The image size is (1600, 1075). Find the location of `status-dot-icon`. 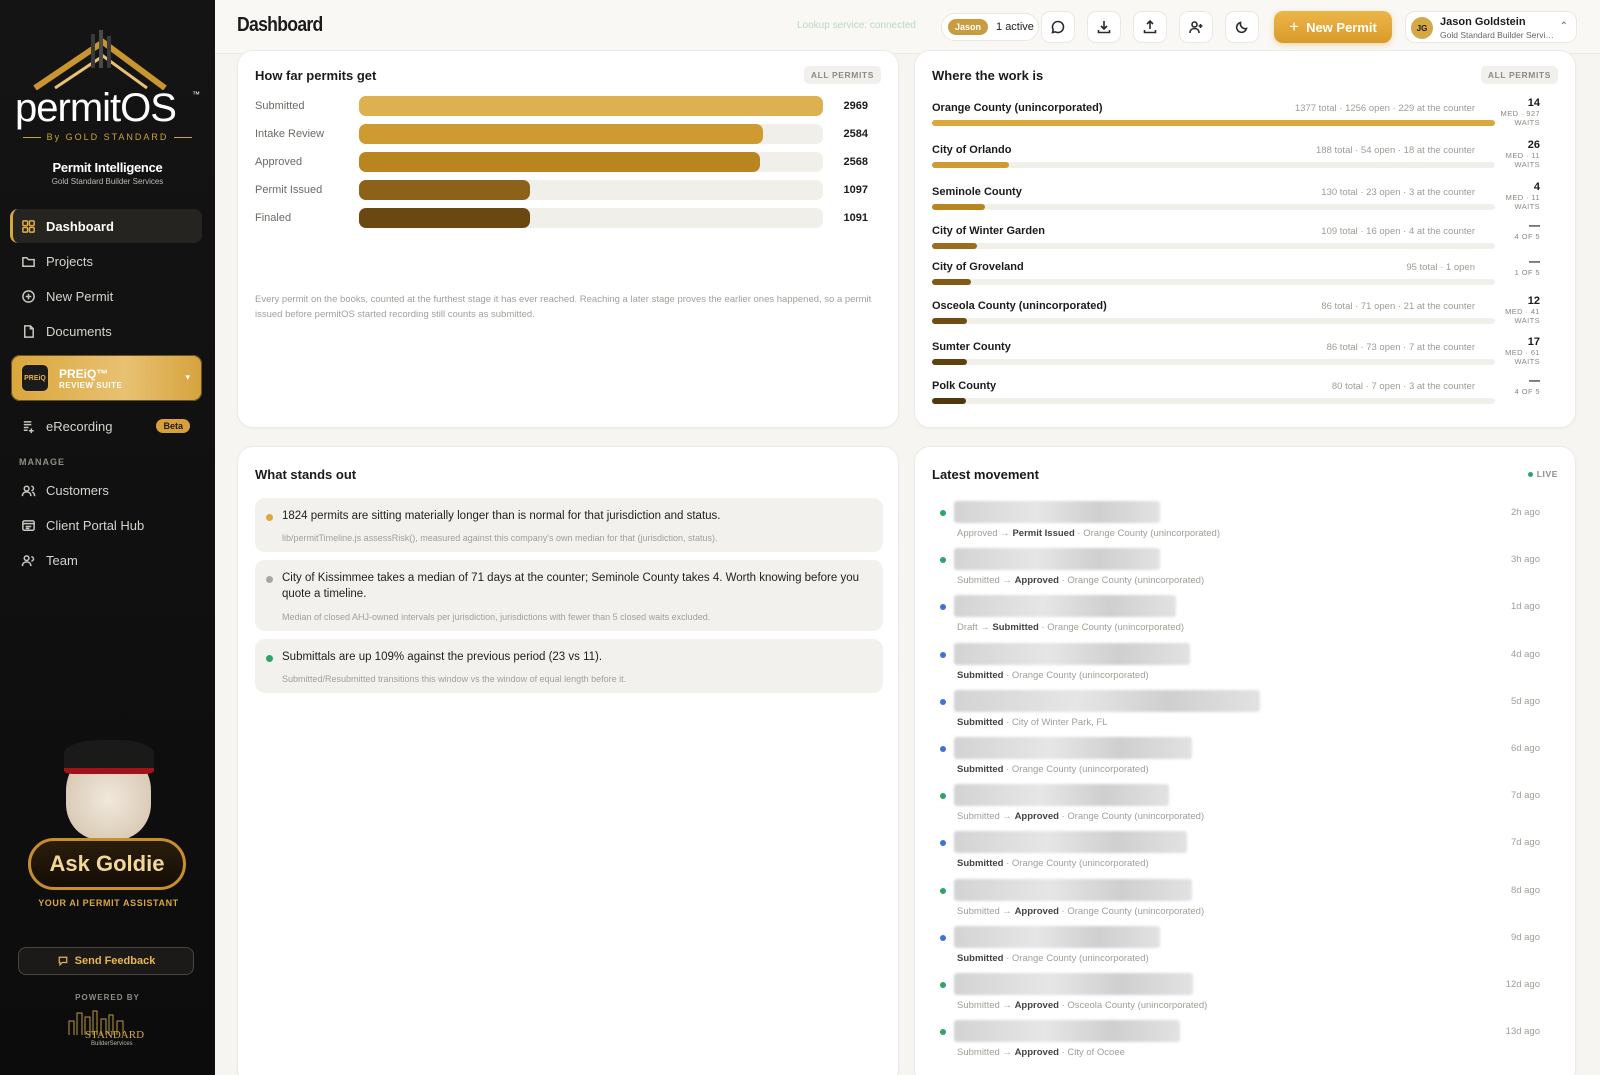

status-dot-icon is located at coordinates (943, 937).